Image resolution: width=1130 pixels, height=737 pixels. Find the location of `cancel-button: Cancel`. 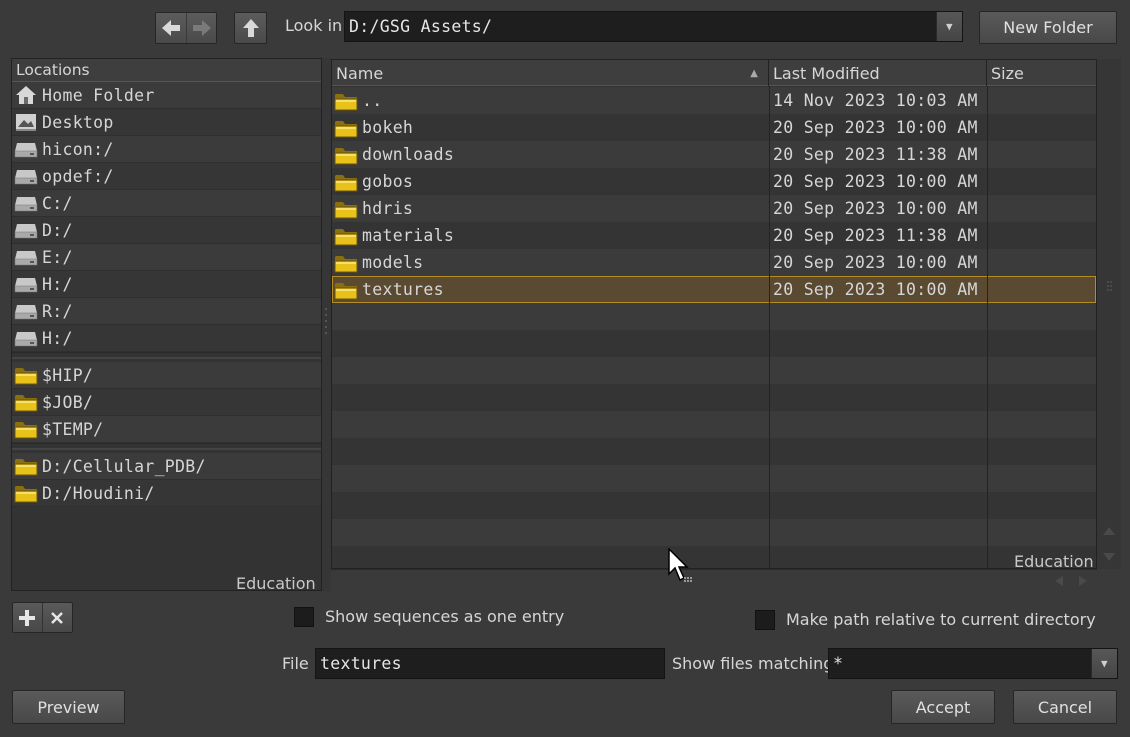

cancel-button: Cancel is located at coordinates (1065, 707).